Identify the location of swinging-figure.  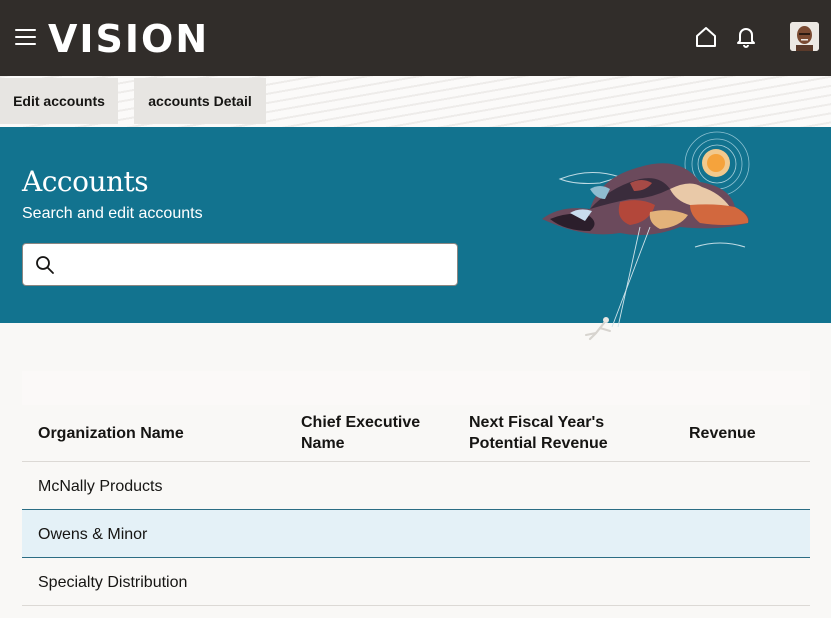
(598, 329).